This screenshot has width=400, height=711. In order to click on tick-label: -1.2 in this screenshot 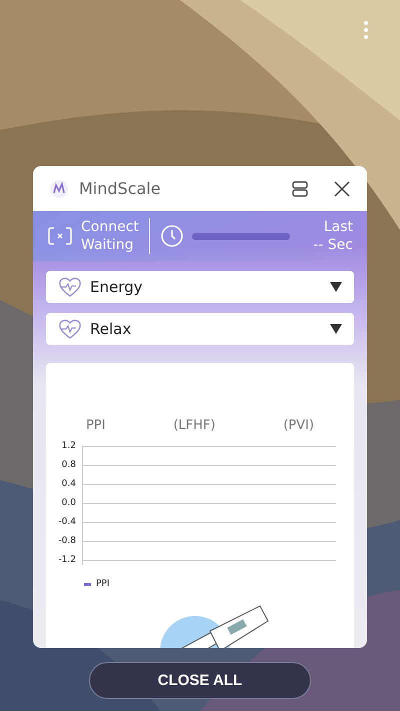, I will do `click(67, 560)`.